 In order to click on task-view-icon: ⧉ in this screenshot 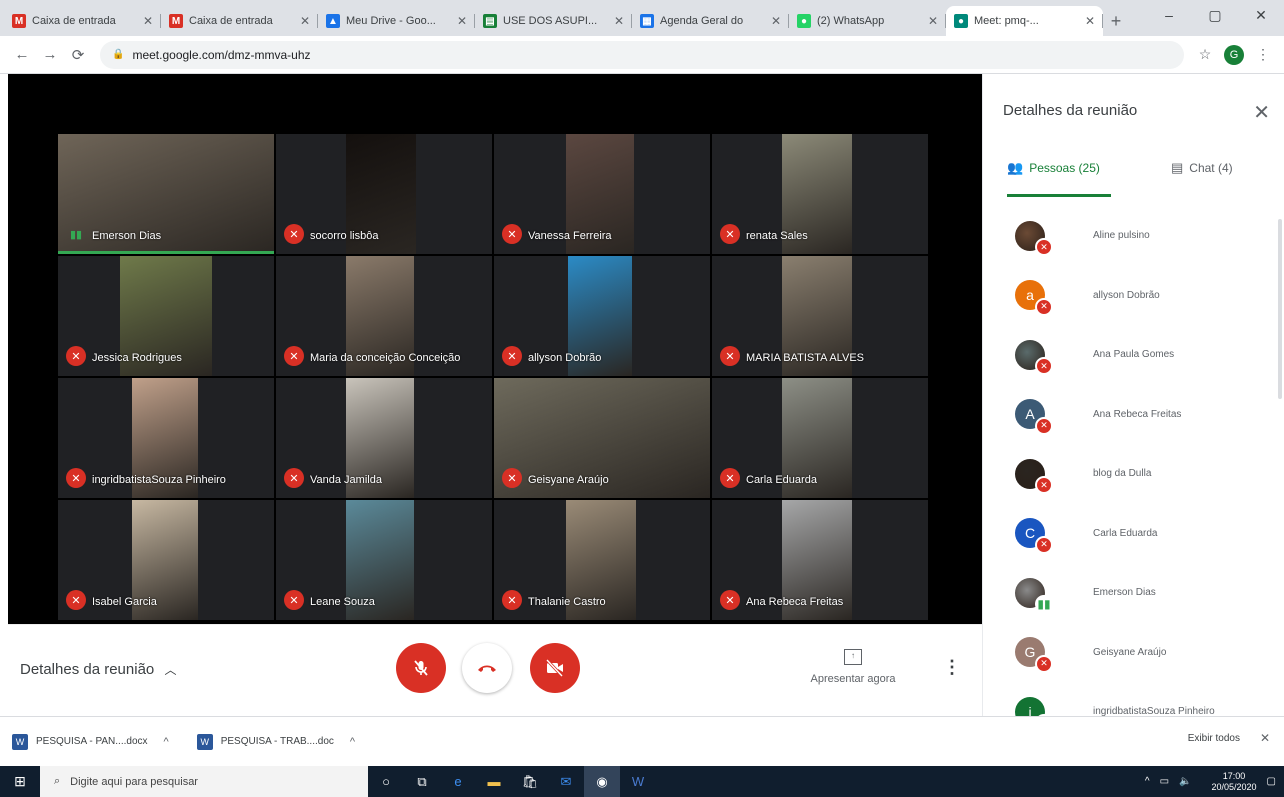, I will do `click(422, 781)`.